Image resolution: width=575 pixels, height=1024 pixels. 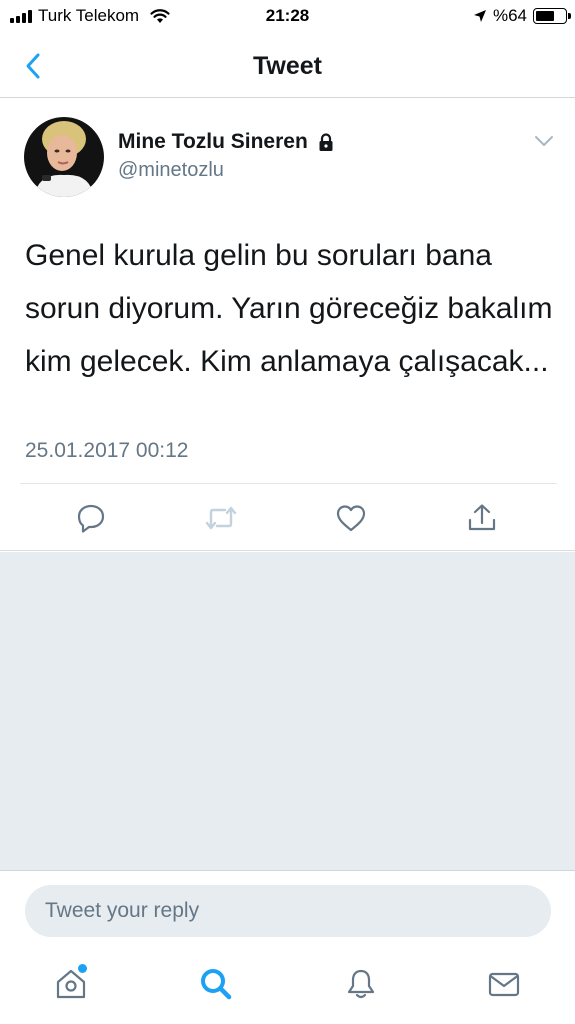 What do you see at coordinates (552, 16) in the screenshot?
I see `battery-icon` at bounding box center [552, 16].